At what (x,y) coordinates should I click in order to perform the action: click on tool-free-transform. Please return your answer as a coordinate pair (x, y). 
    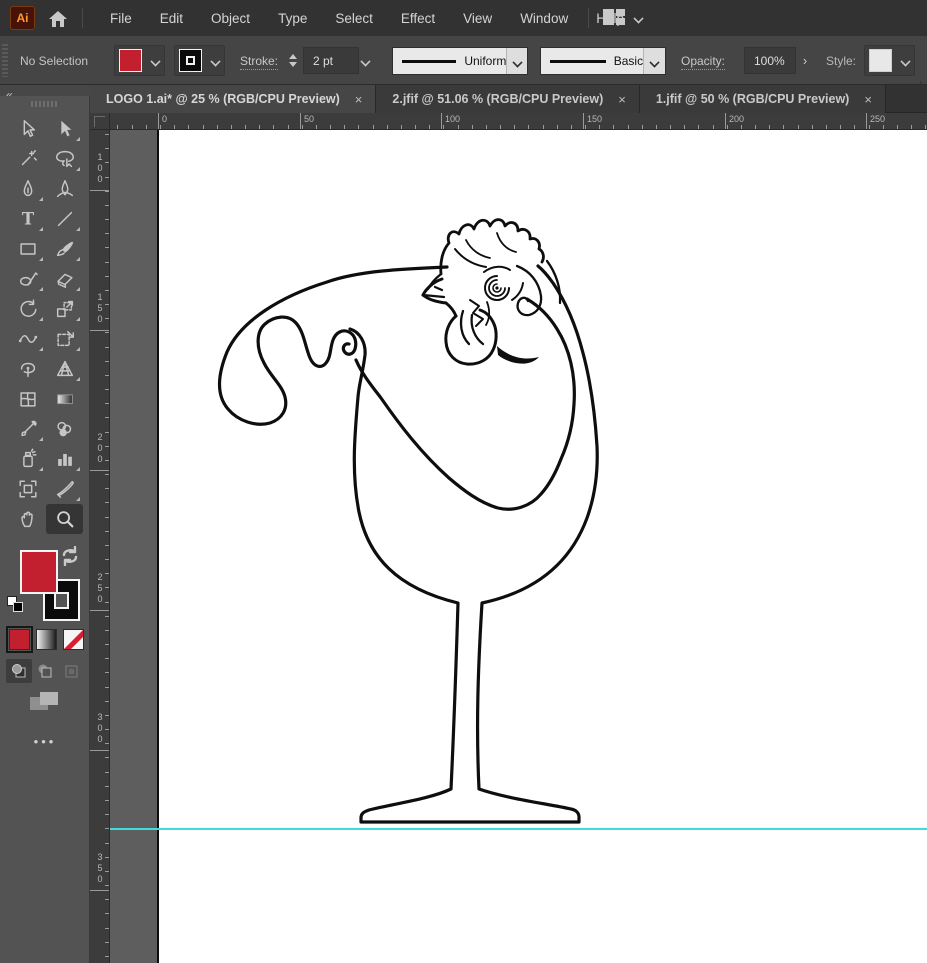
    Looking at the image, I should click on (64, 339).